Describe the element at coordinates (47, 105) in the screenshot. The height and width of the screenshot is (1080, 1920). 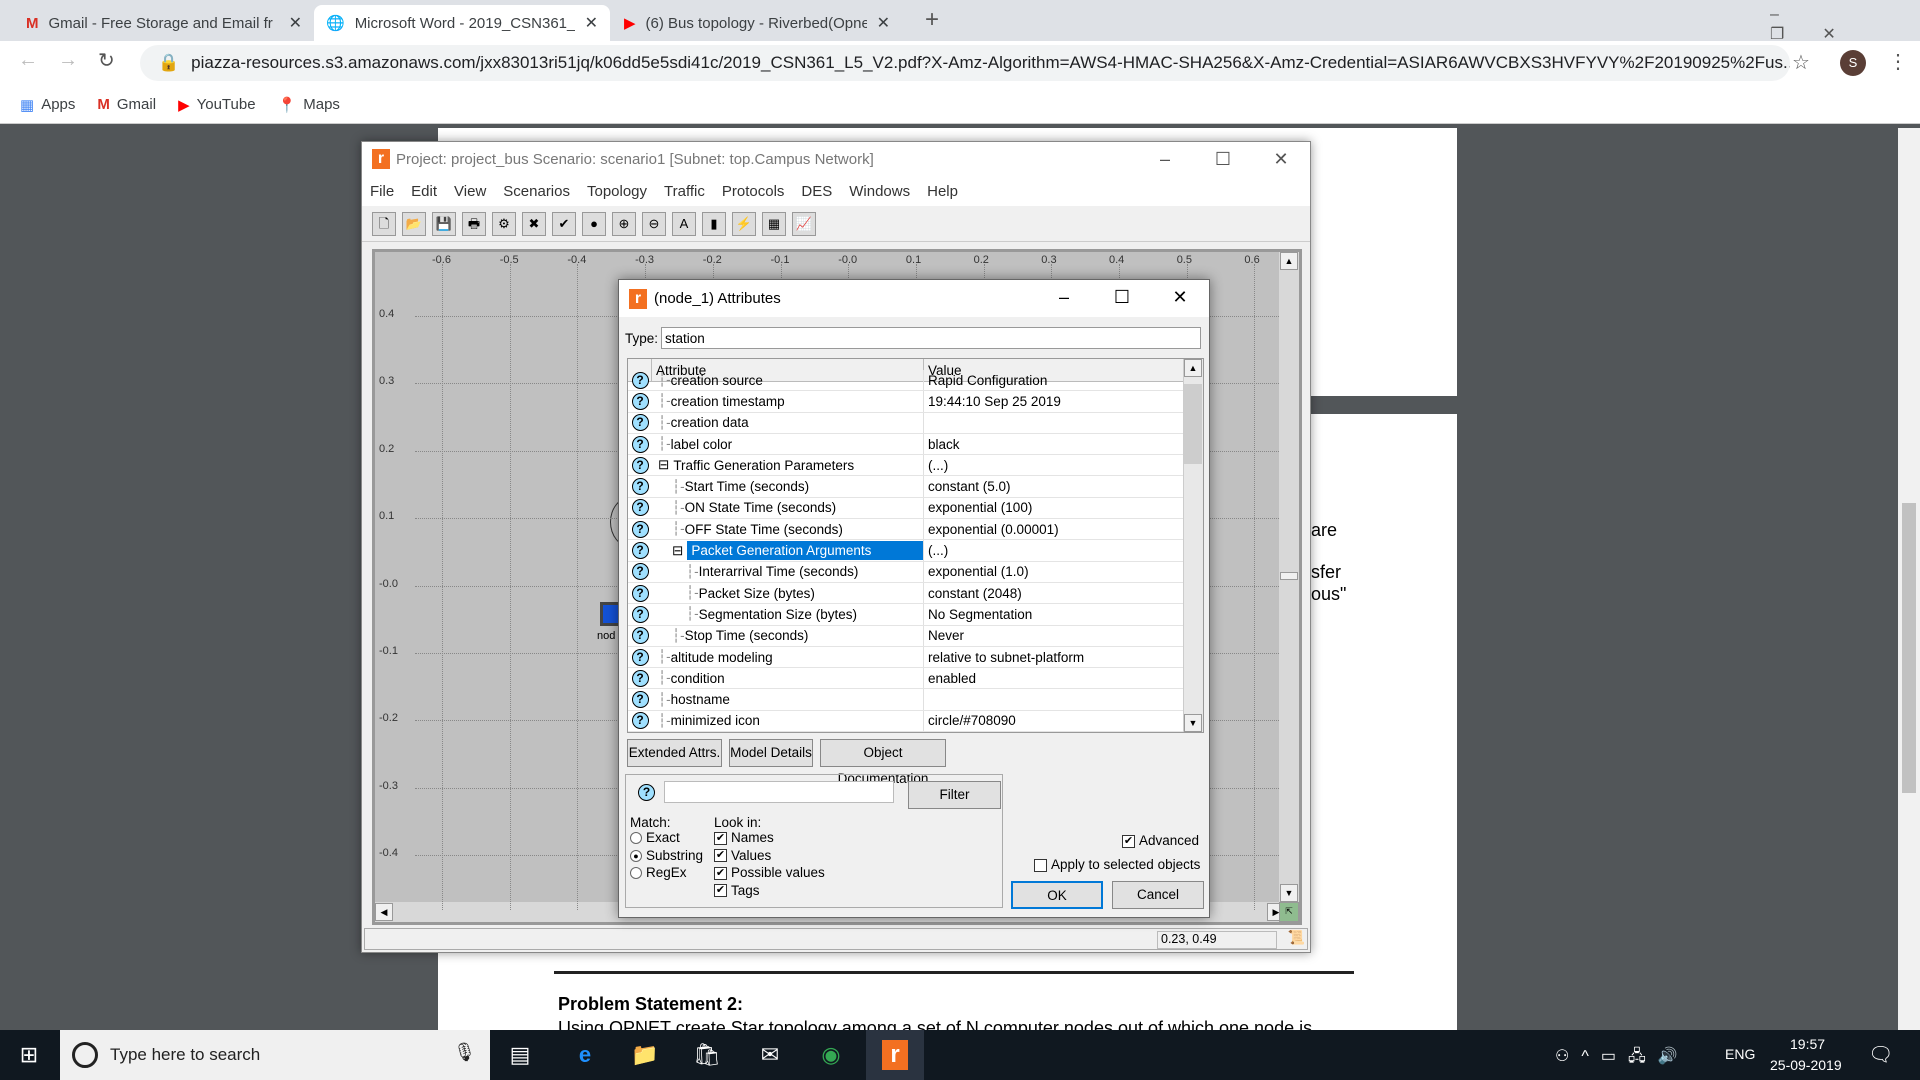
I see `bookmark-apps: ▦ Apps` at that location.